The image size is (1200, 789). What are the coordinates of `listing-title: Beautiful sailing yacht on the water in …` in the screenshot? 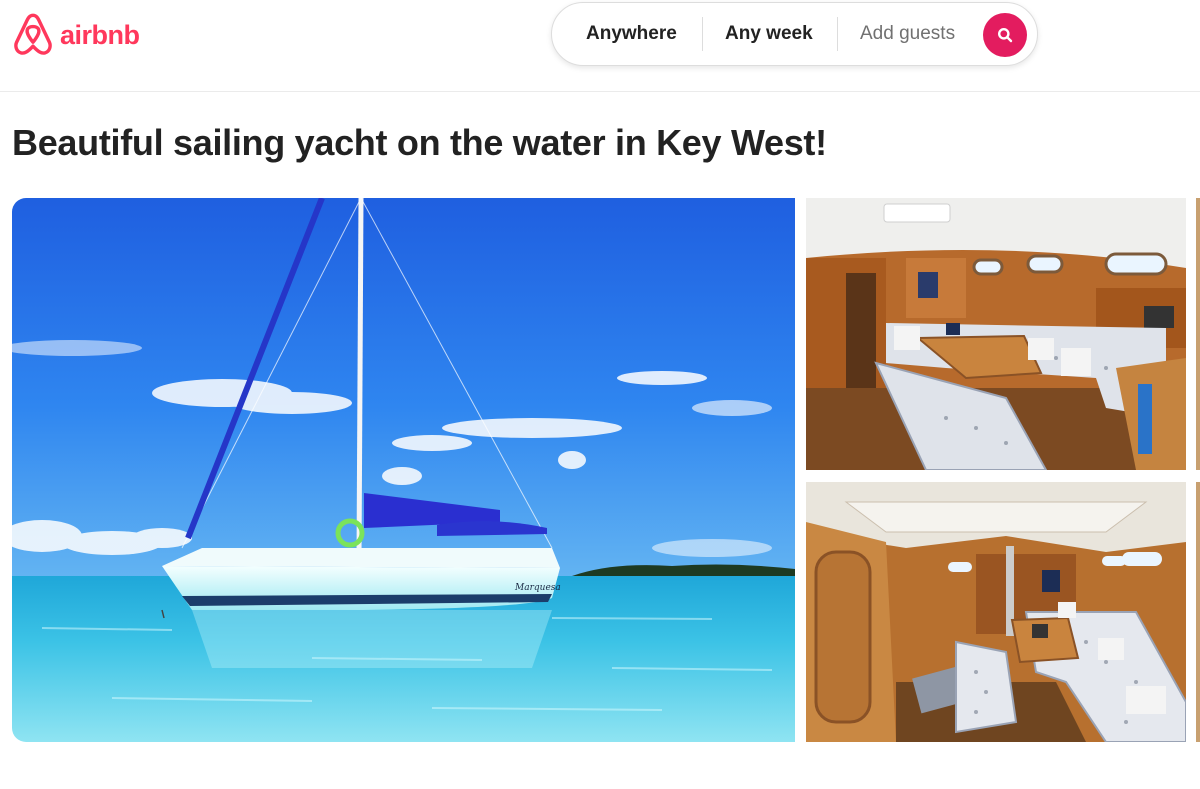 It's located at (419, 142).